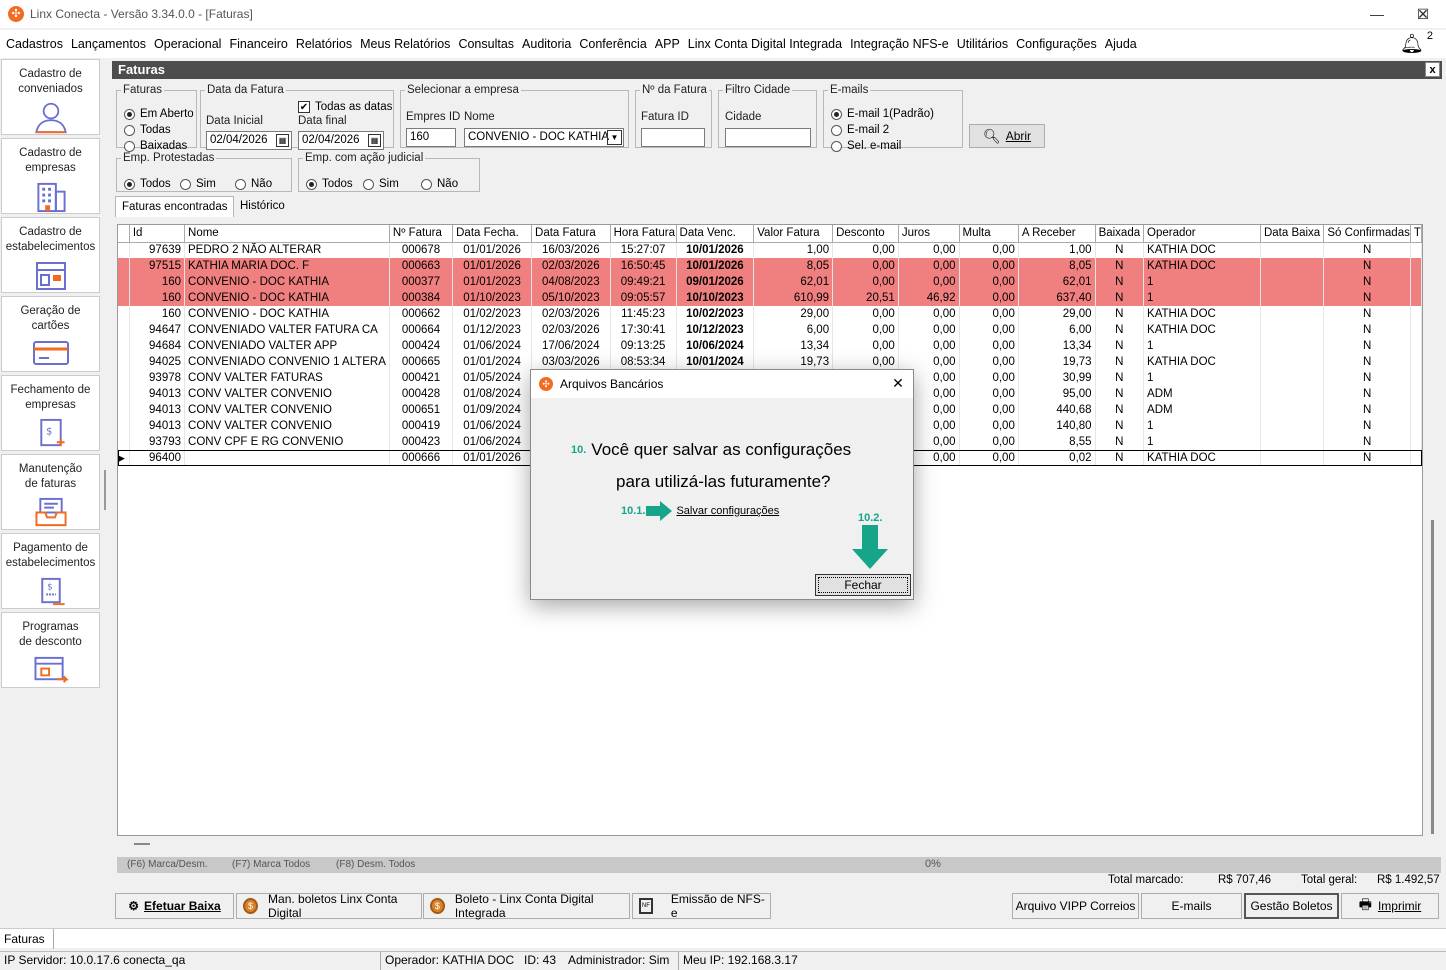 The image size is (1446, 970). What do you see at coordinates (147, 130) in the screenshot?
I see `radio-todas: Todas` at bounding box center [147, 130].